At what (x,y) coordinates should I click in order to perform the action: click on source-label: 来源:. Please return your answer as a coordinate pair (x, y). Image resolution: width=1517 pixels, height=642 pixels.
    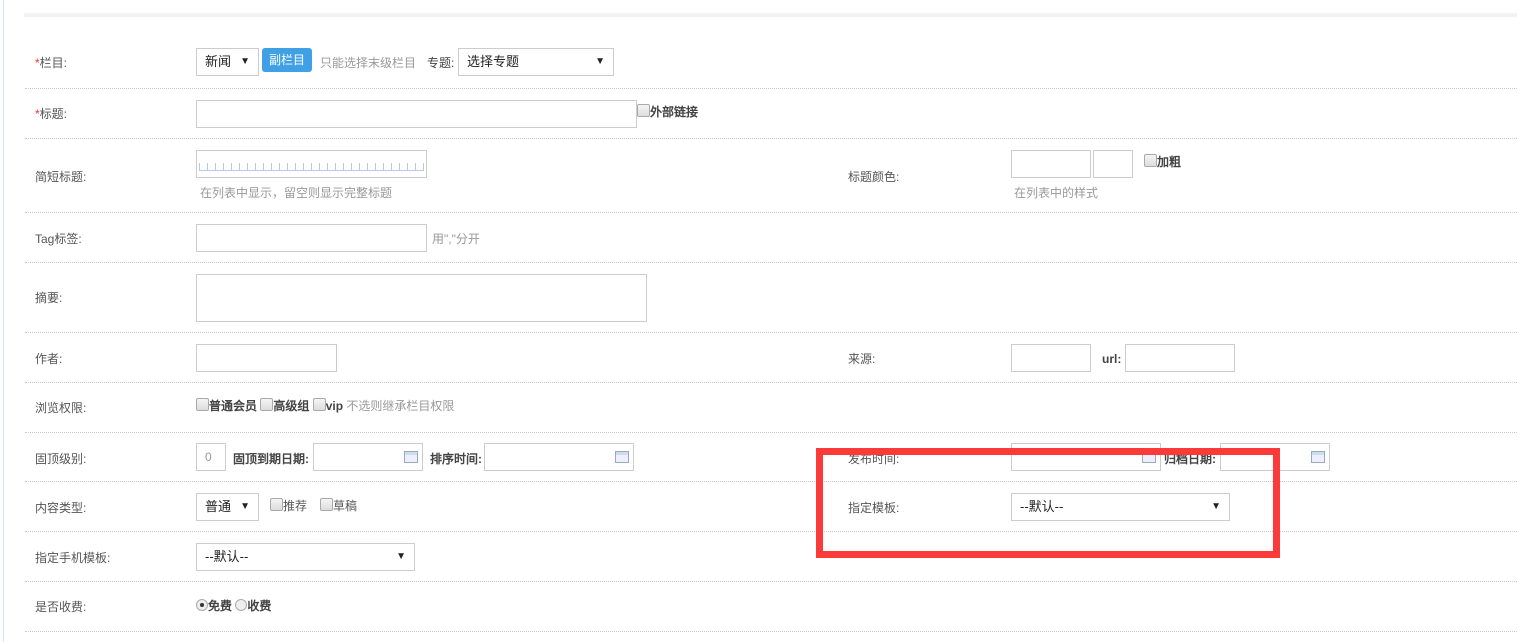
    Looking at the image, I should click on (862, 359).